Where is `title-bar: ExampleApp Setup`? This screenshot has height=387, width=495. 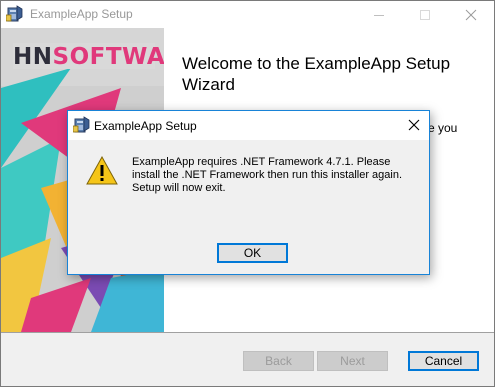
title-bar: ExampleApp Setup is located at coordinates (247, 14).